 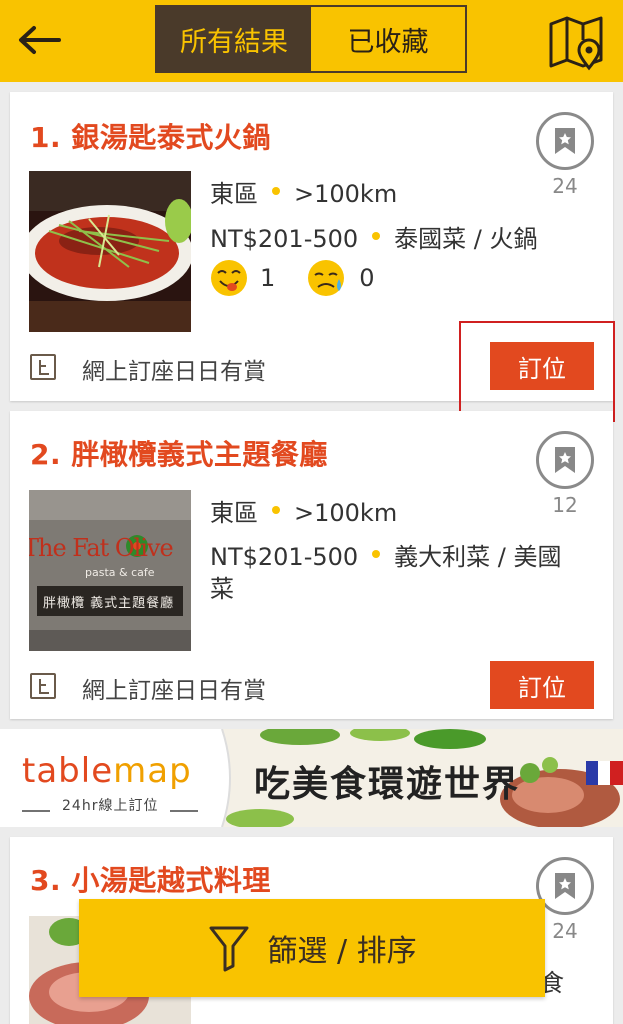 I want to click on back-button, so click(x=39, y=40).